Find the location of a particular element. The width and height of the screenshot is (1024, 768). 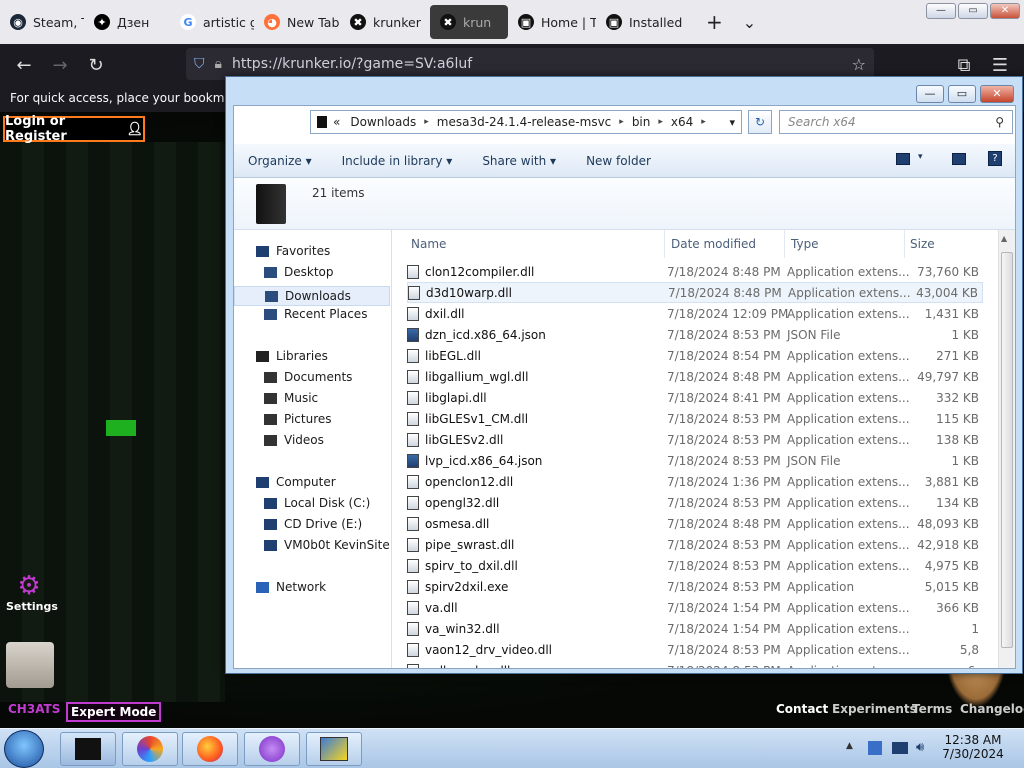

nav-recent-places: Recent Places is located at coordinates (315, 314).